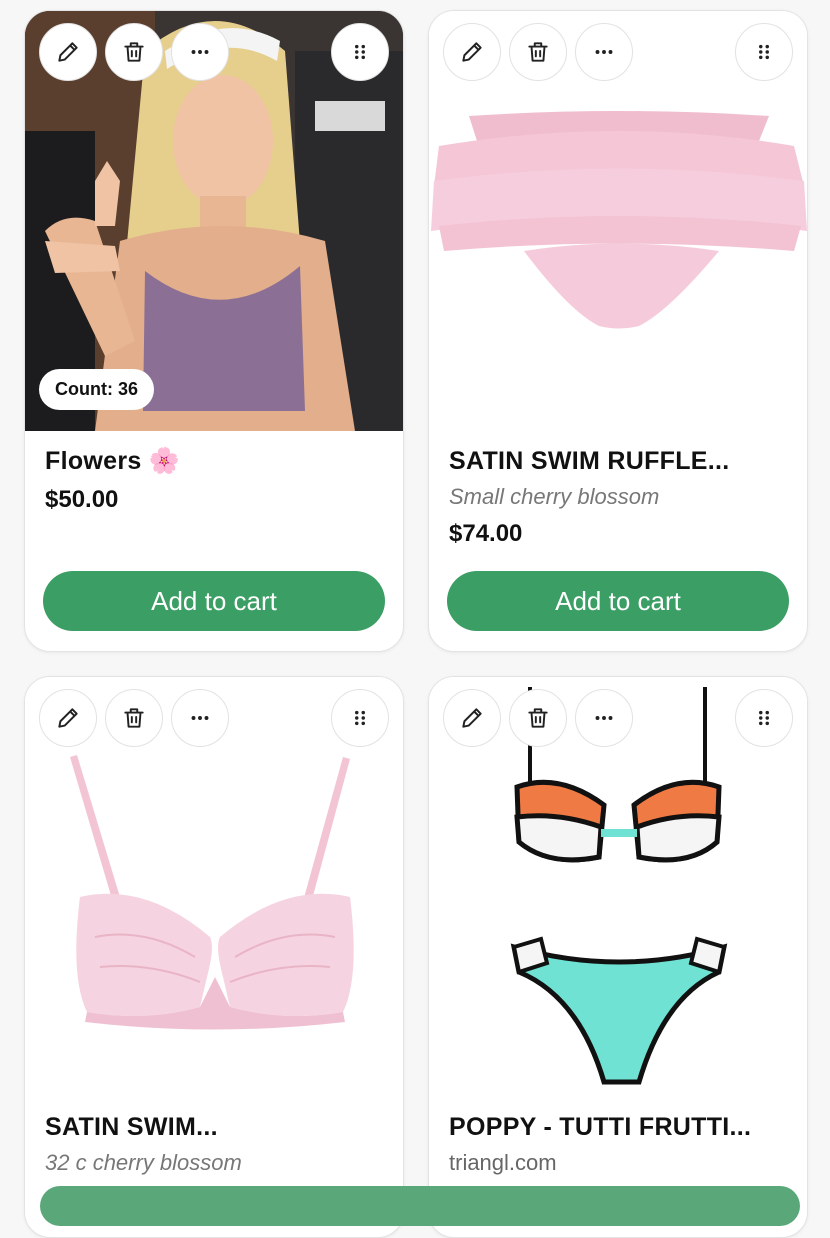  Describe the element at coordinates (96, 389) in the screenshot. I see `count-badge: Count: 36` at that location.